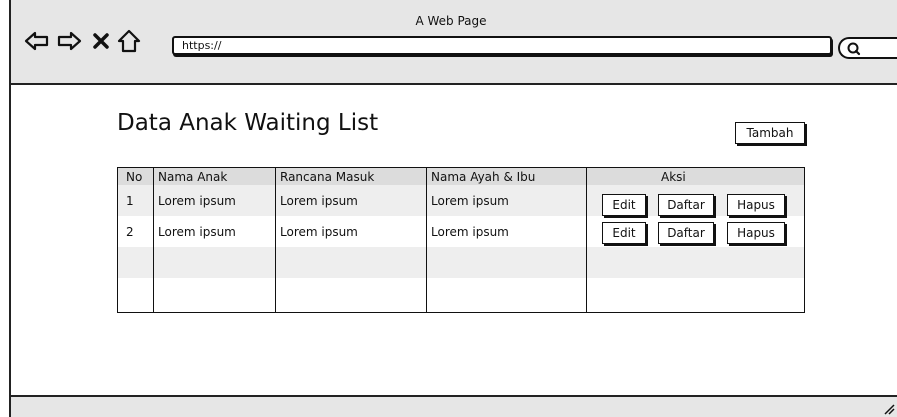 This screenshot has width=897, height=417. I want to click on home-icon, so click(129, 41).